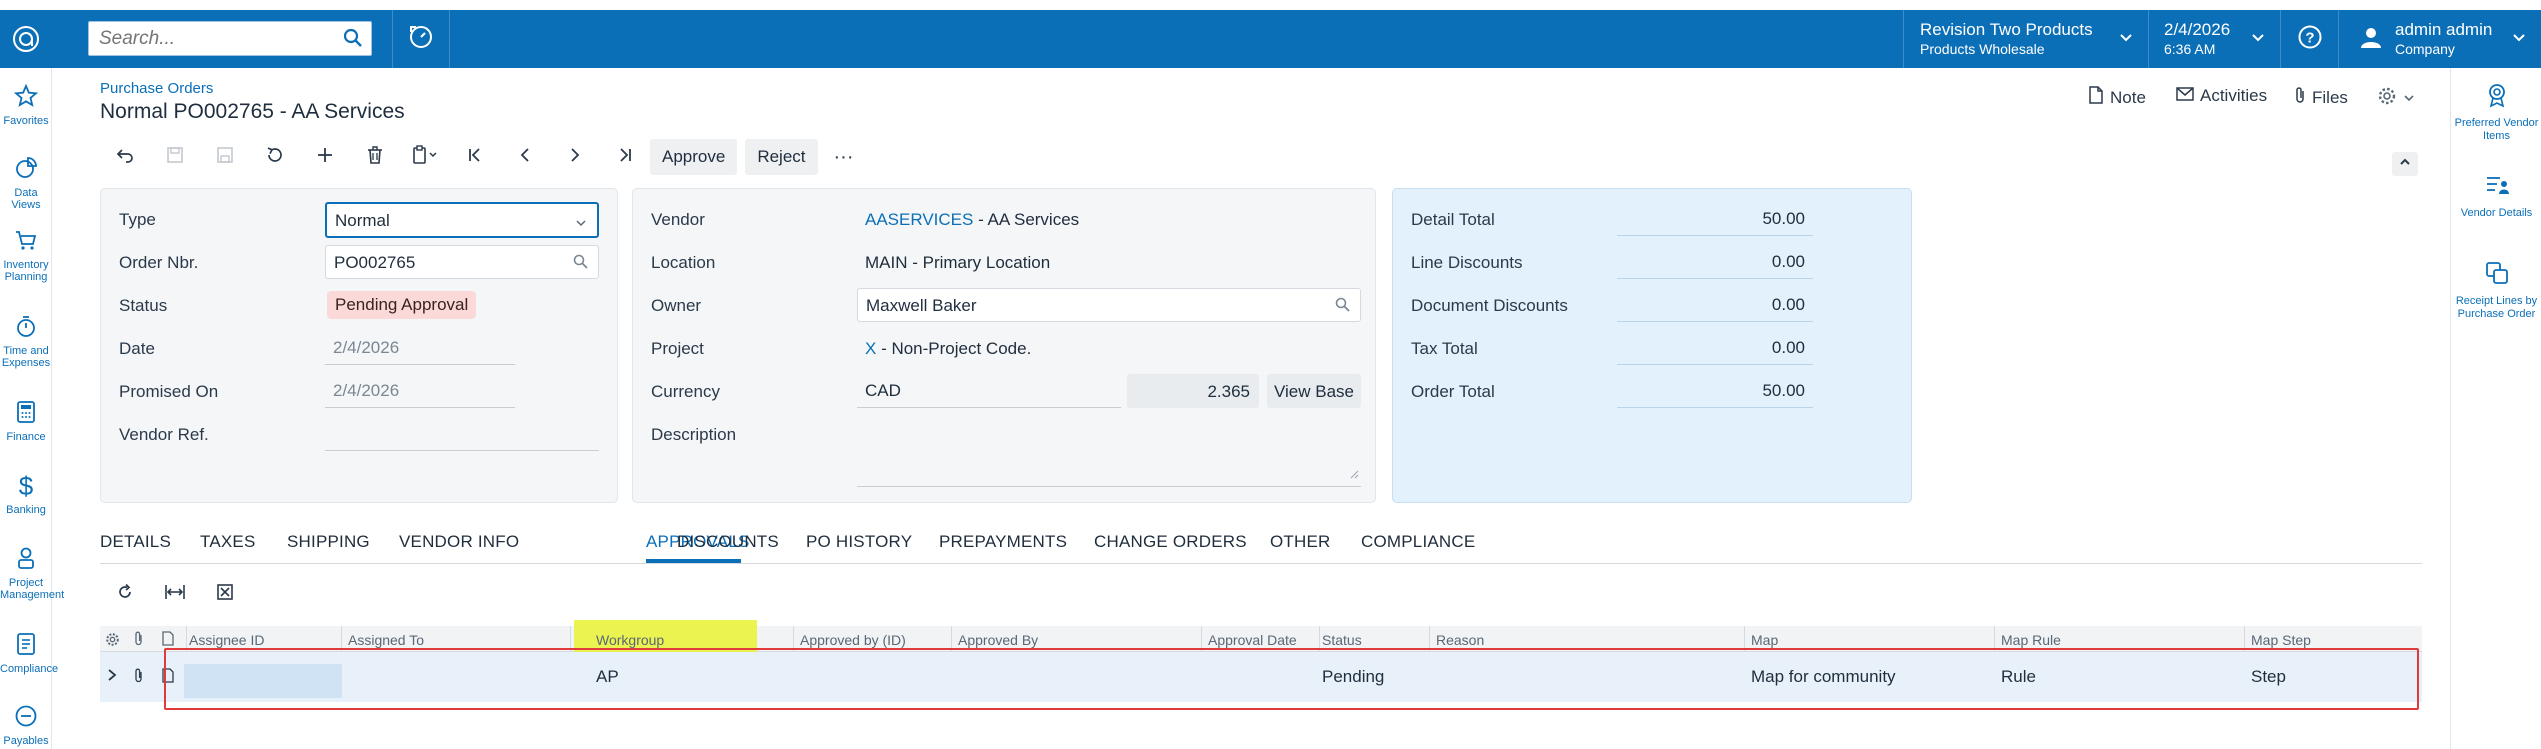  I want to click on sidebar-item-favorites: Favorites, so click(26, 105).